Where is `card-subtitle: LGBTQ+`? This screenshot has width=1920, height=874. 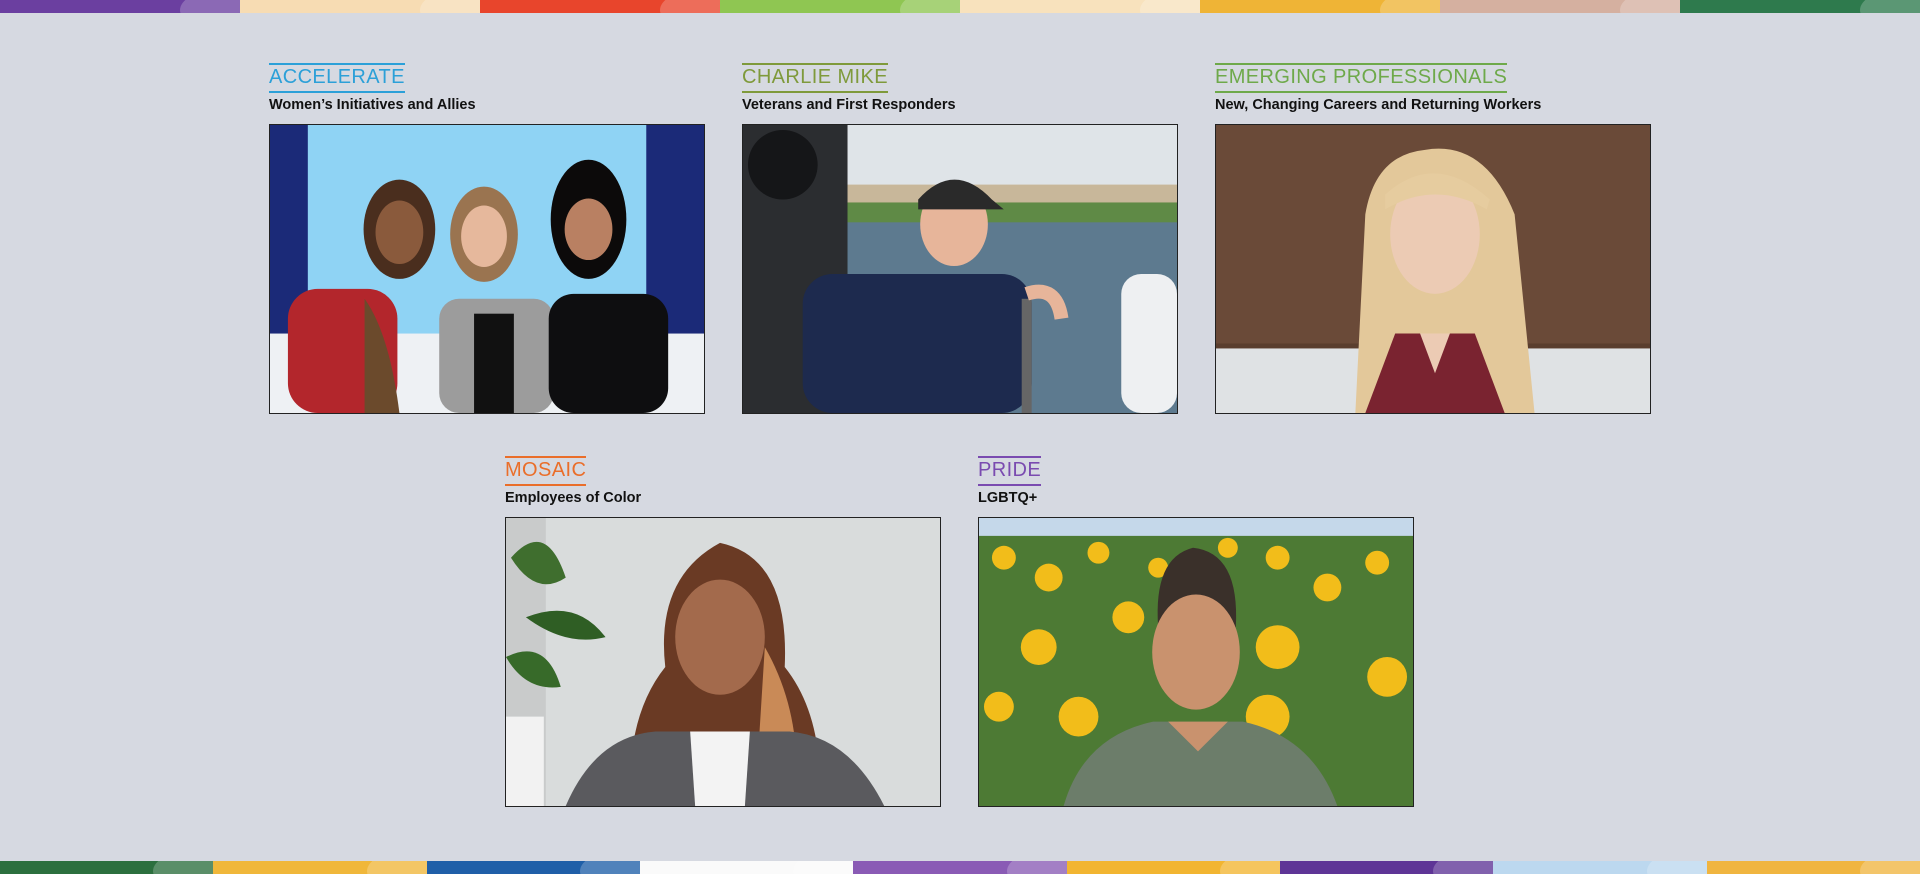 card-subtitle: LGBTQ+ is located at coordinates (1008, 498).